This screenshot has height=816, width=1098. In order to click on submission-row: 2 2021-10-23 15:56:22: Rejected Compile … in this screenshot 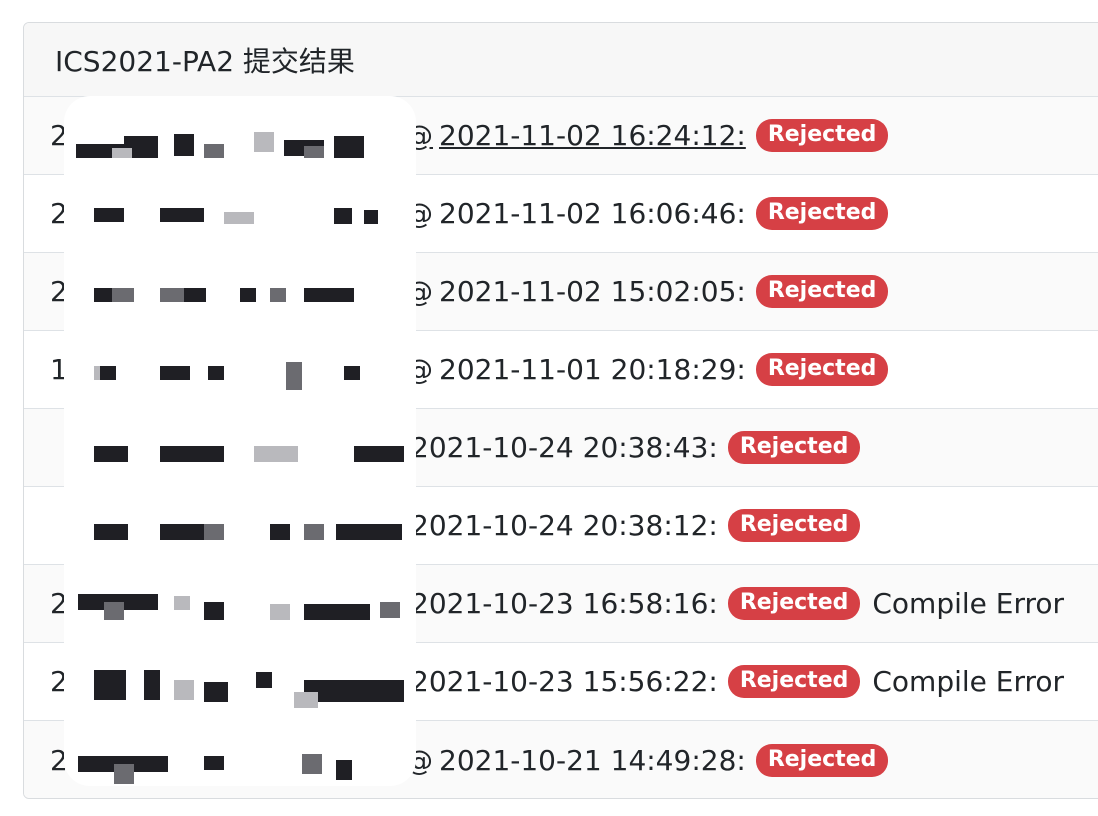, I will do `click(561, 682)`.